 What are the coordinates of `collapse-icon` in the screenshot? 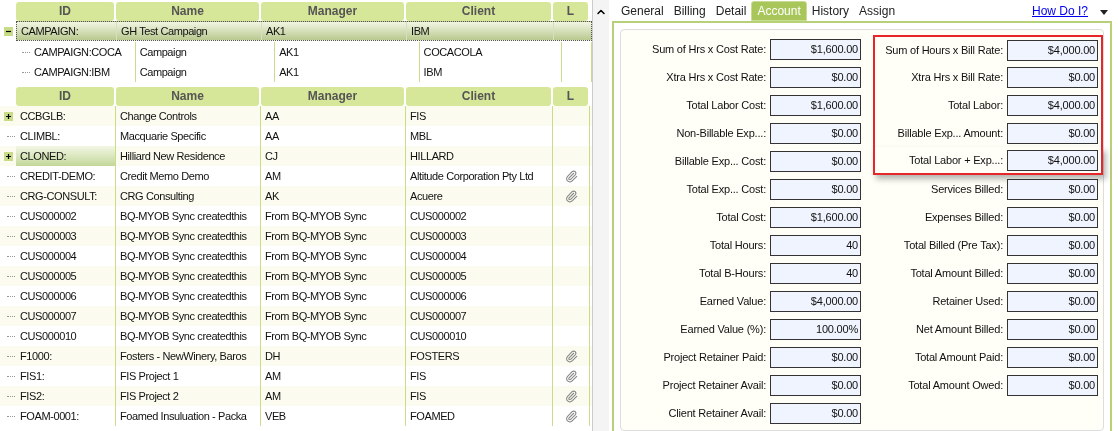 It's located at (8, 31).